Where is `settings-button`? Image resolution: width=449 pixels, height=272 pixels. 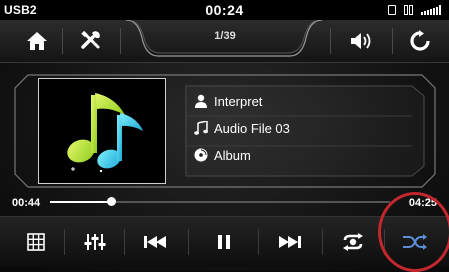
settings-button is located at coordinates (91, 41).